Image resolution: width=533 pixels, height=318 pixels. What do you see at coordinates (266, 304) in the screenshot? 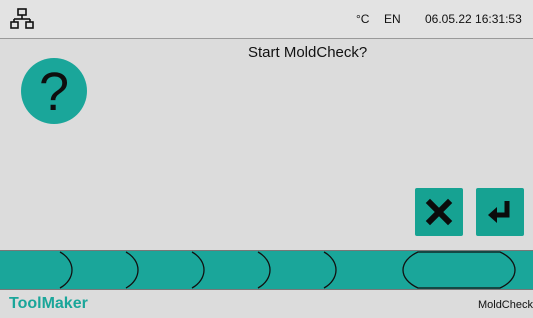
I see `footer: ToolMaker MoldCheck` at bounding box center [266, 304].